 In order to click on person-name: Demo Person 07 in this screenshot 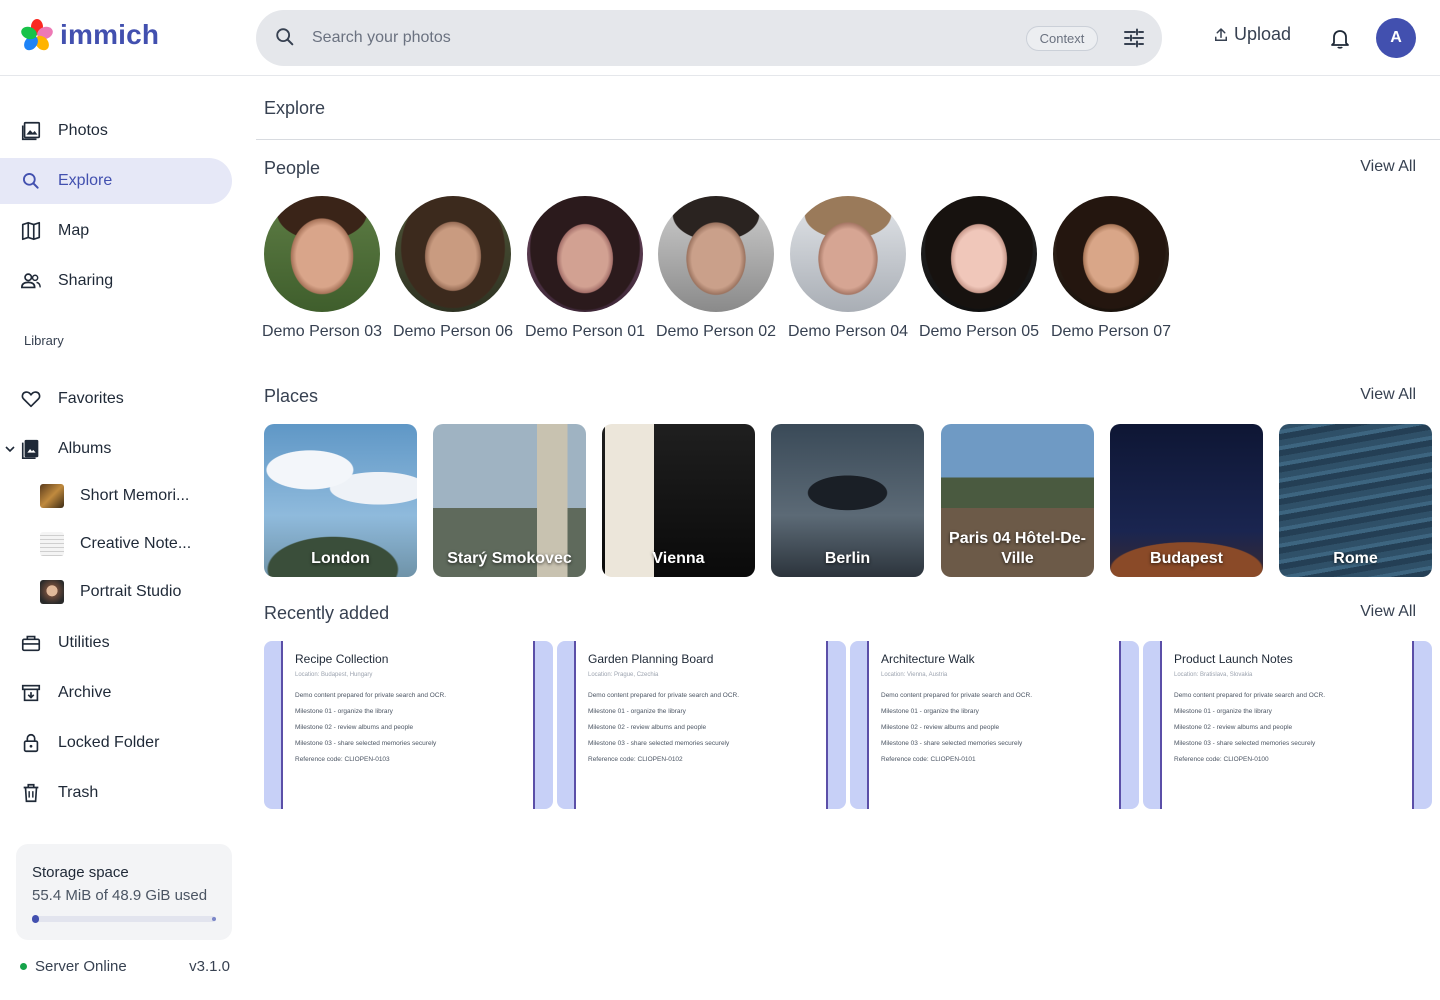, I will do `click(1111, 331)`.